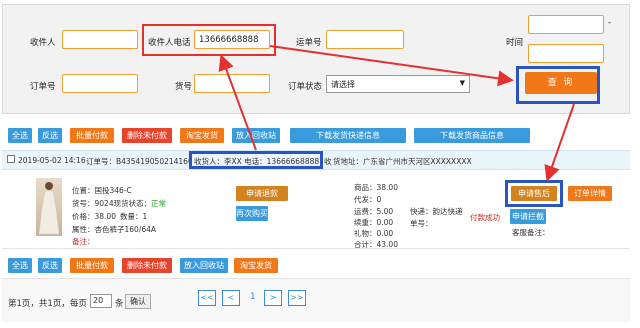  Describe the element at coordinates (559, 142) in the screenshot. I see `arrow-query-to-aftersale` at that location.